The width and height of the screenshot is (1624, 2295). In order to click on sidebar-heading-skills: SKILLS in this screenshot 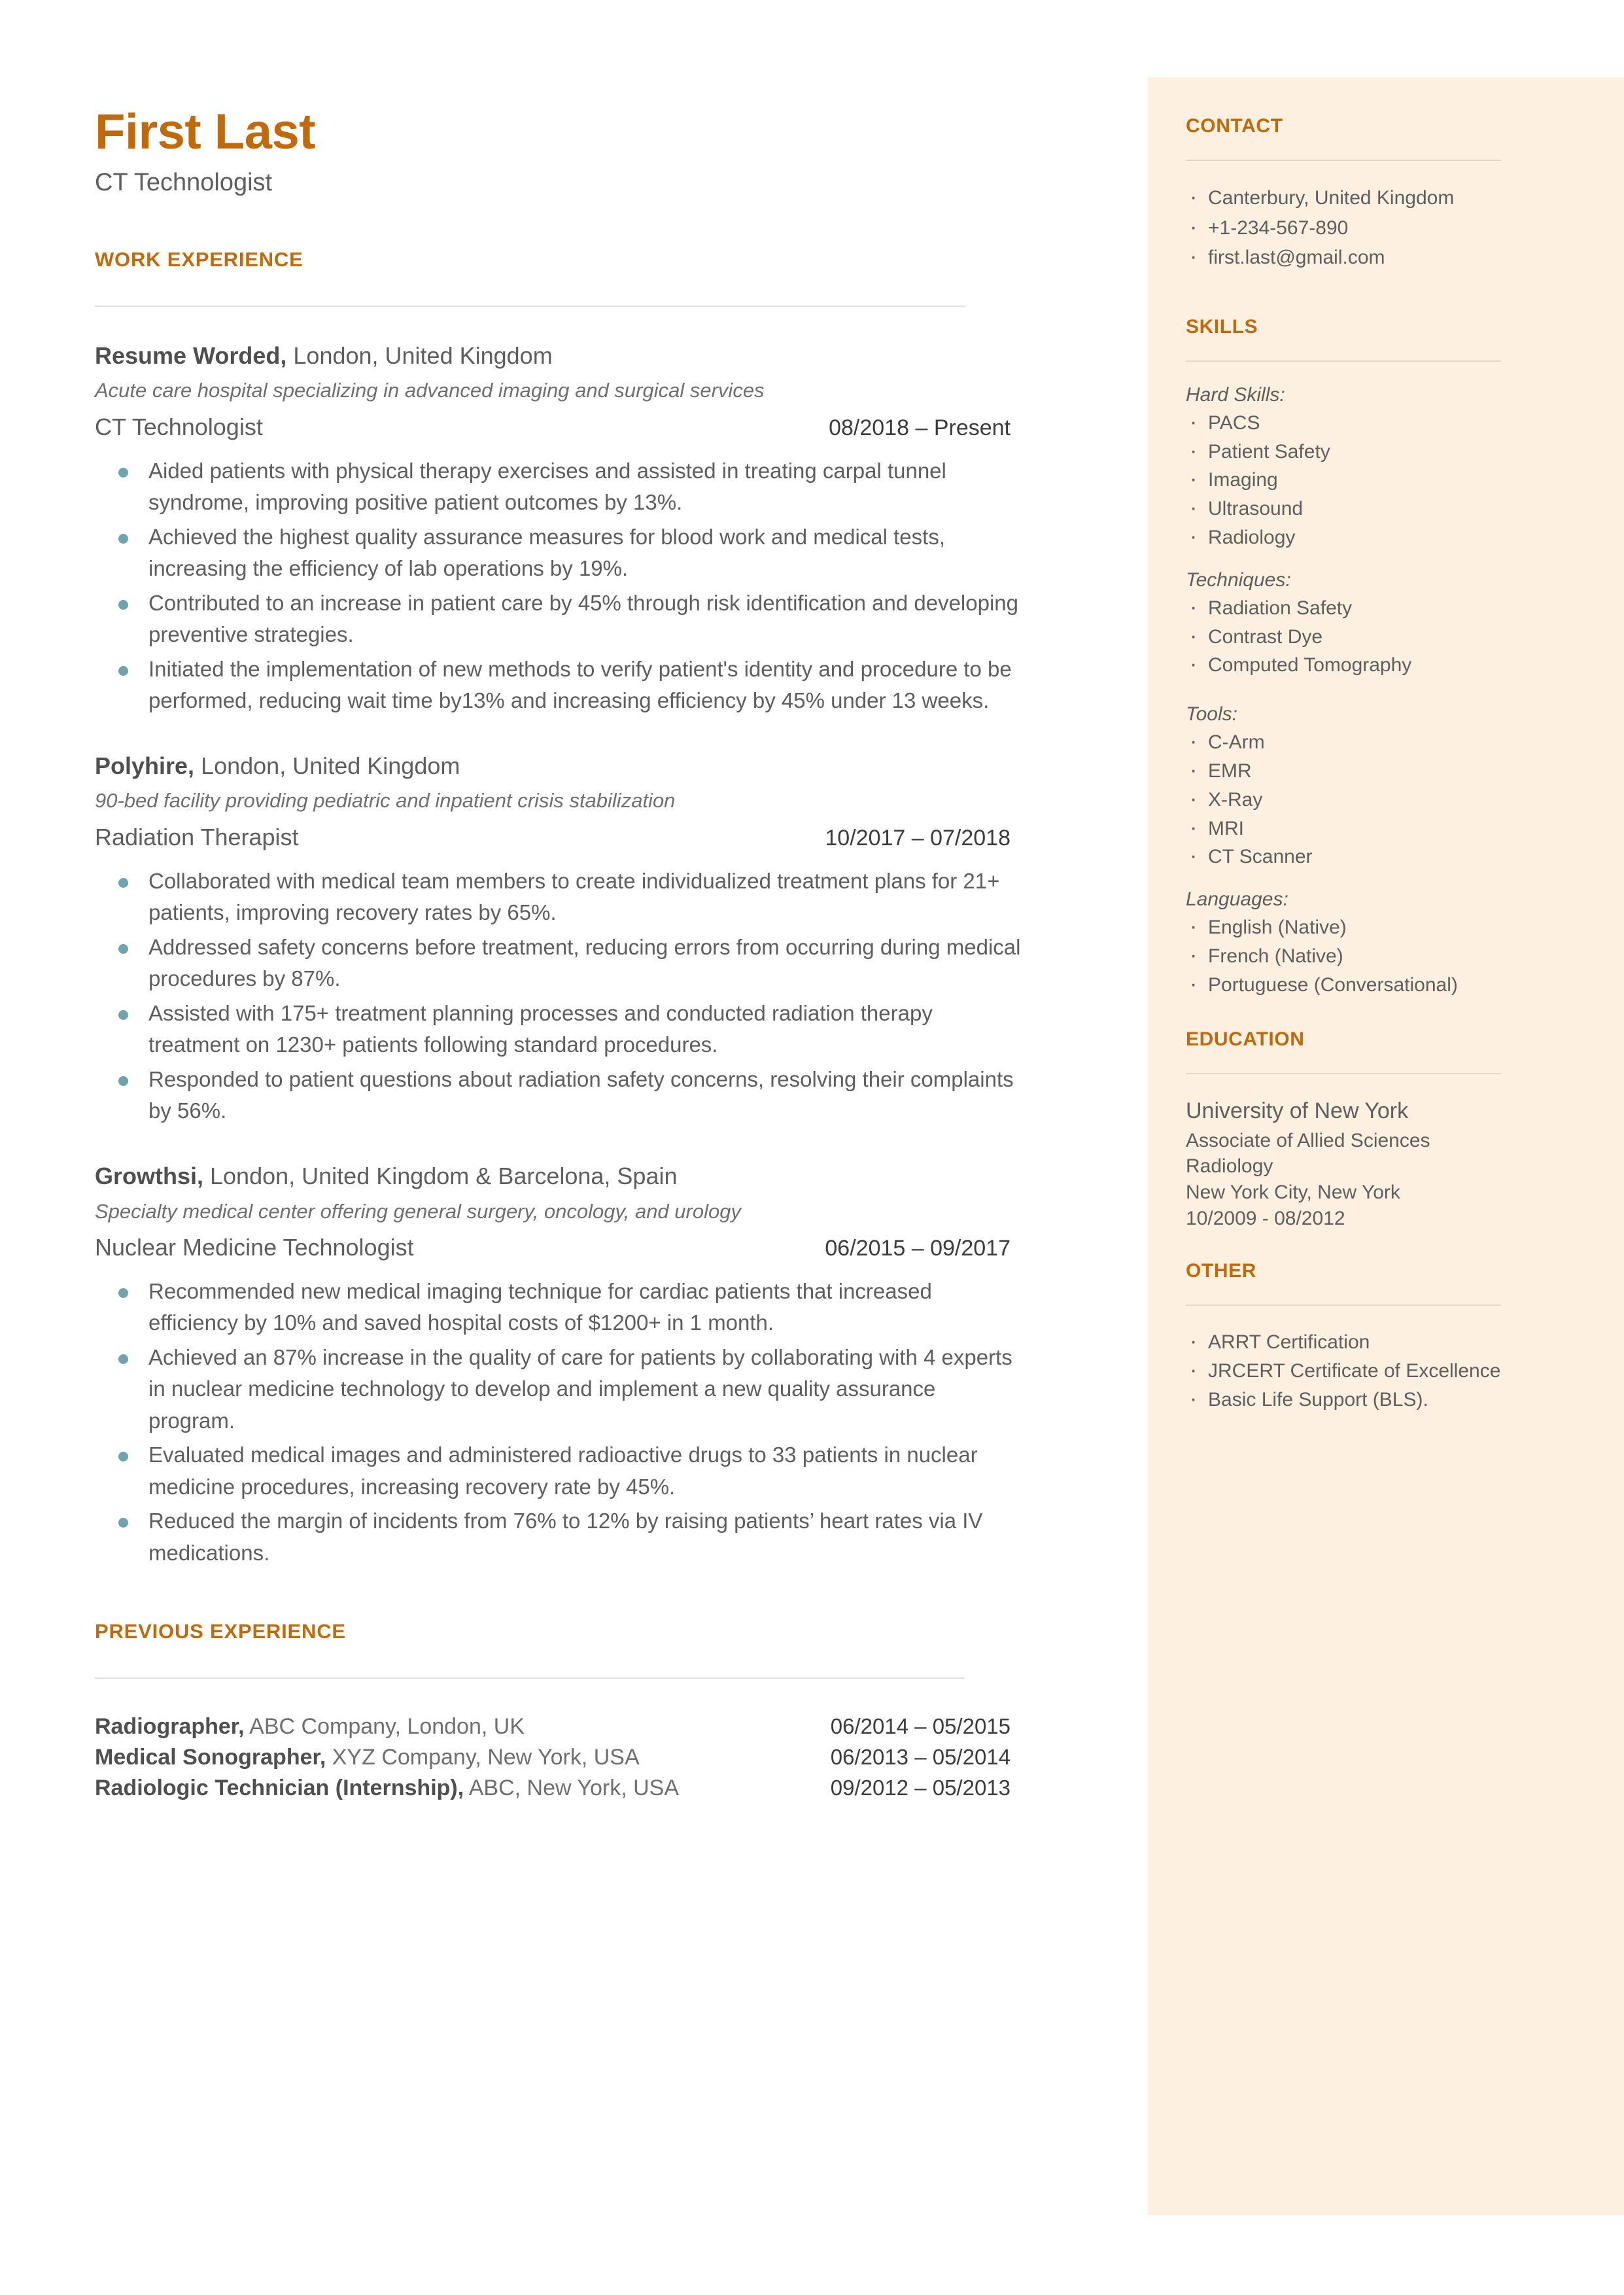, I will do `click(1222, 326)`.